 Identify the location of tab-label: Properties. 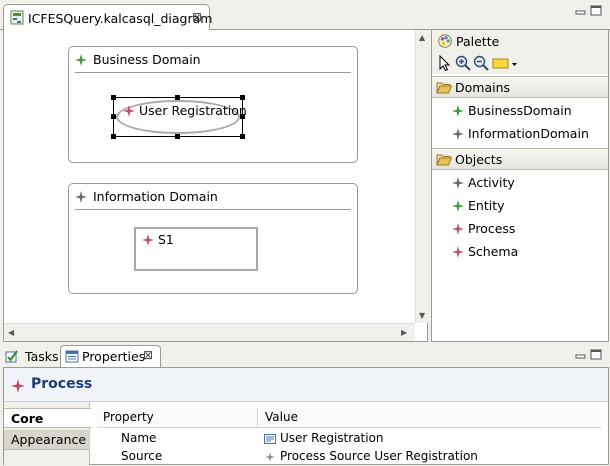
(114, 356).